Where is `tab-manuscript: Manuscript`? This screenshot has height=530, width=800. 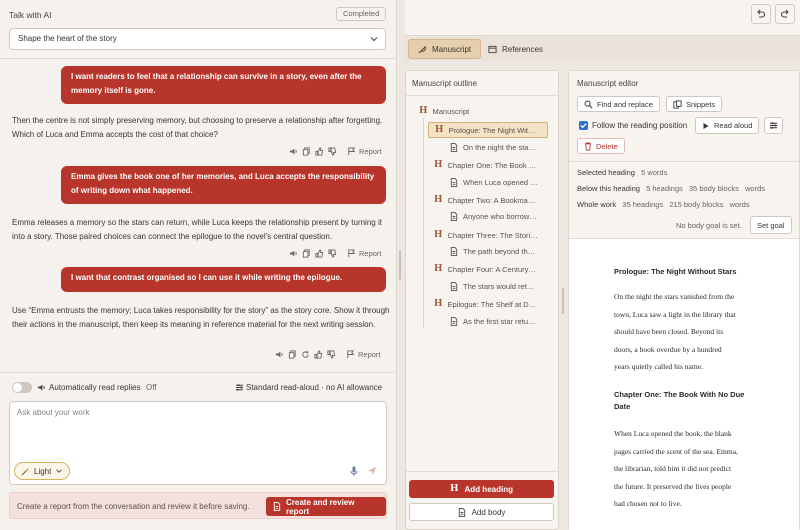
tab-manuscript: Manuscript is located at coordinates (445, 49).